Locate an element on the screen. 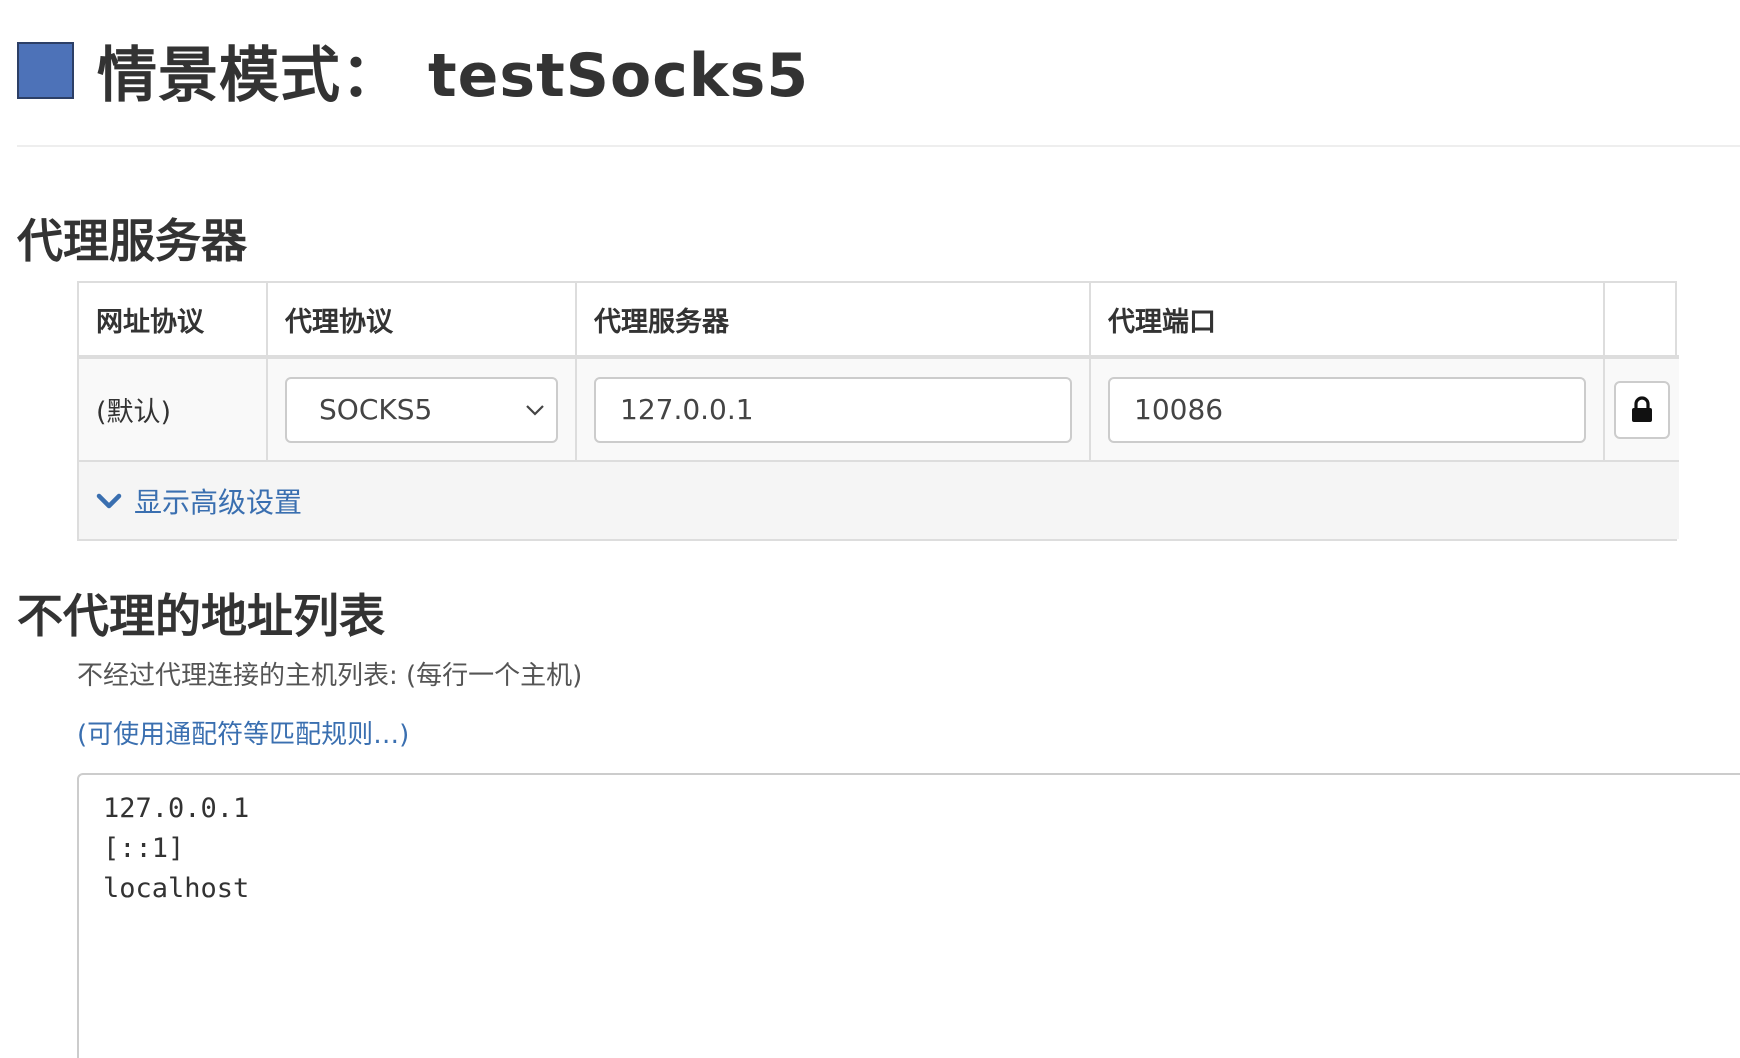  show-advanced-link: 显示高级设置 is located at coordinates (199, 501).